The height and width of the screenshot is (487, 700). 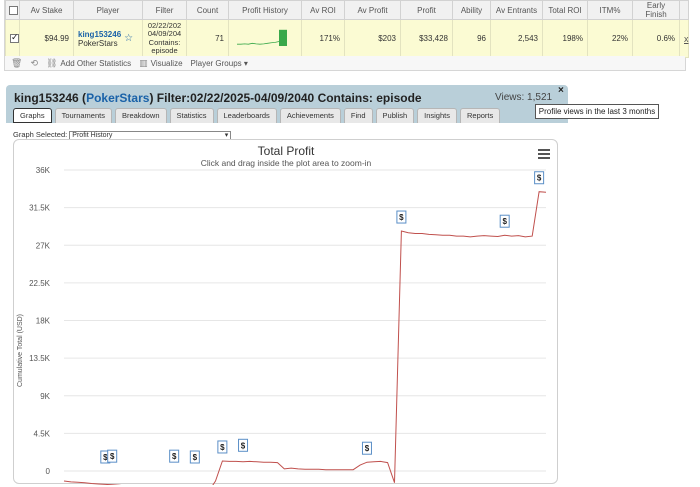 What do you see at coordinates (164, 10) in the screenshot?
I see `col-filter: Filter` at bounding box center [164, 10].